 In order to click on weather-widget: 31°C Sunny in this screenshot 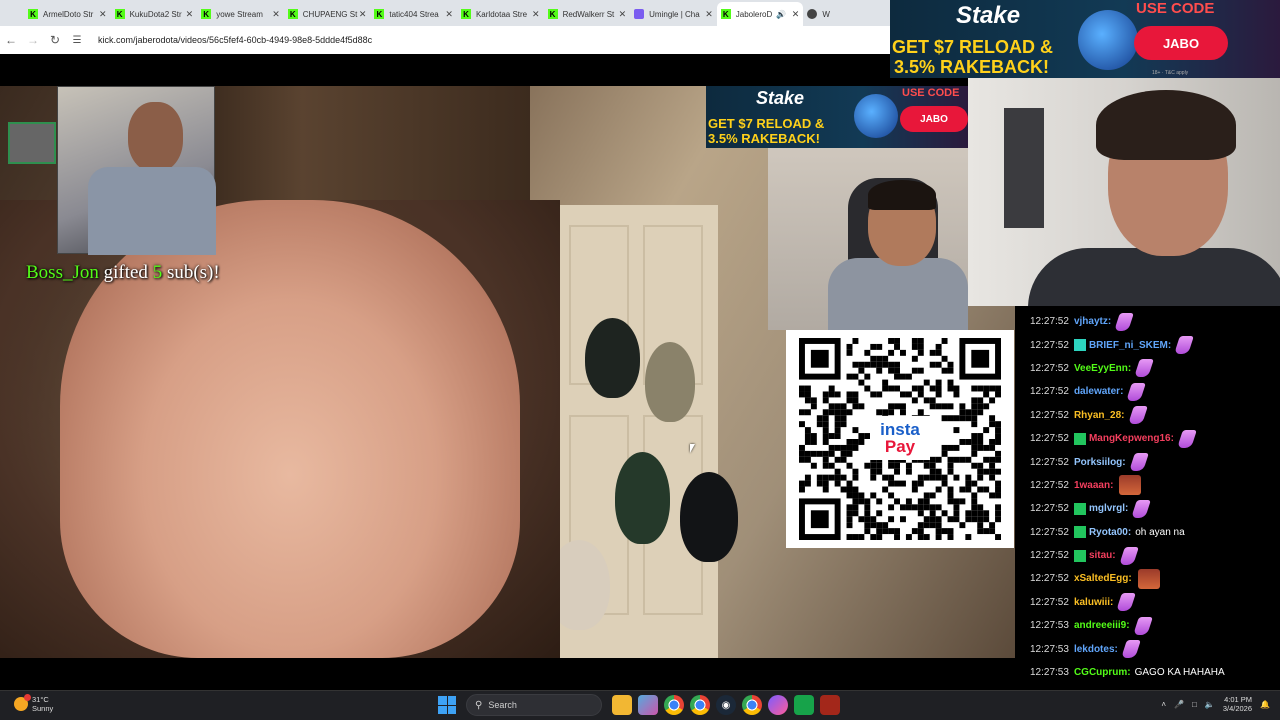, I will do `click(33, 703)`.